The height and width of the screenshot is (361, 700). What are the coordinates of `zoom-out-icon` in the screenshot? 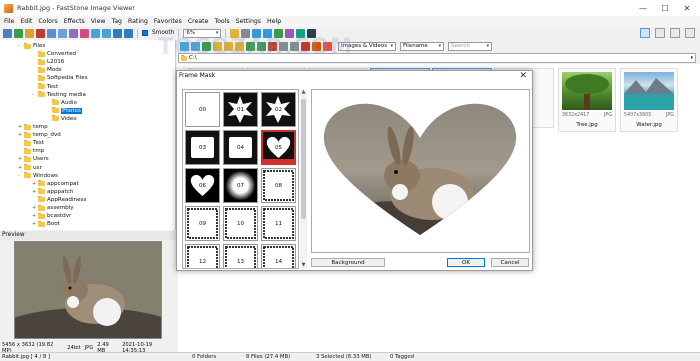 It's located at (106, 33).